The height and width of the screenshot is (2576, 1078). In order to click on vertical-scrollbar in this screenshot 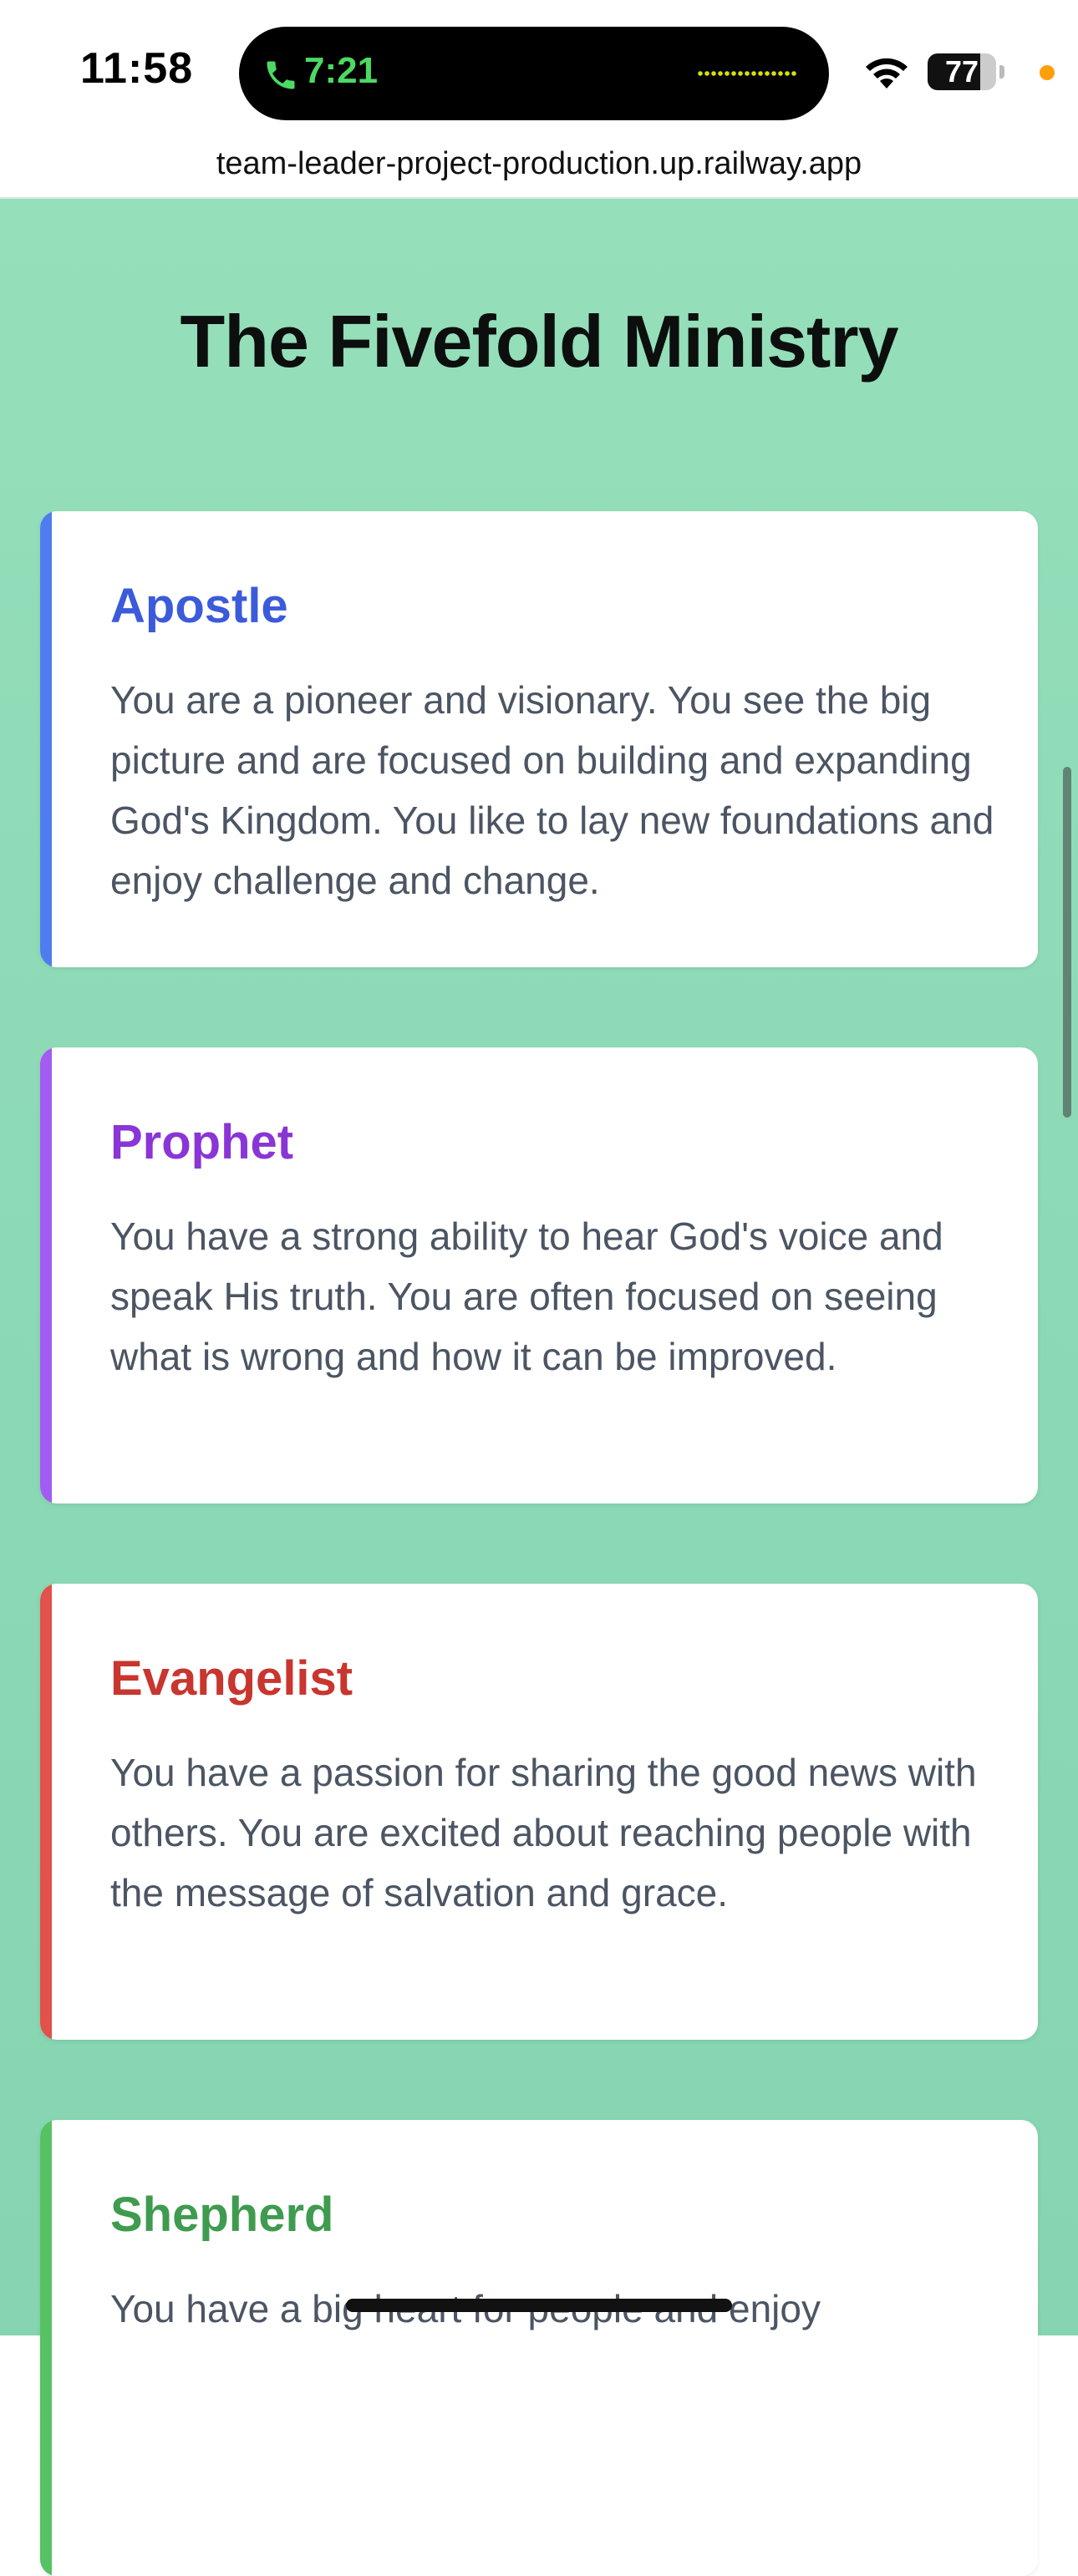, I will do `click(1067, 942)`.